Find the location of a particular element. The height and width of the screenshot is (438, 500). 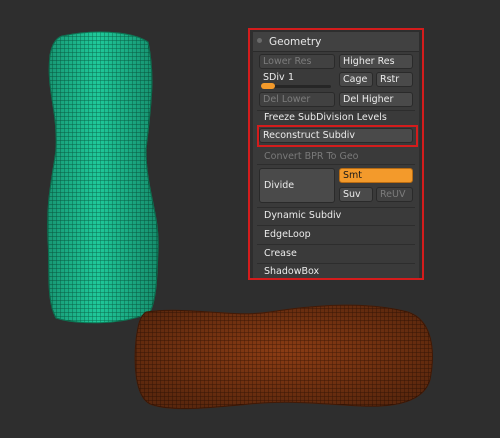

crease-button: Crease is located at coordinates (280, 253).